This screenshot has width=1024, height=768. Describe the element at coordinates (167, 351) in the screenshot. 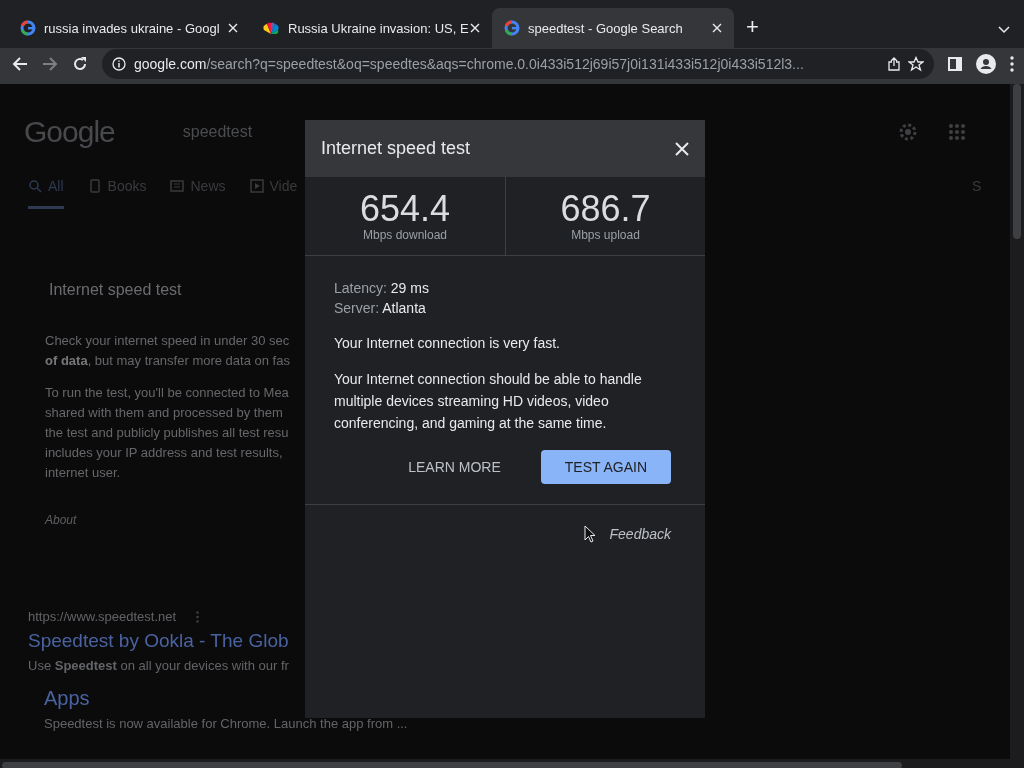

I see `paragraph: Check your internet speed in under 30 sec of data, but may transfer more data on fas` at that location.